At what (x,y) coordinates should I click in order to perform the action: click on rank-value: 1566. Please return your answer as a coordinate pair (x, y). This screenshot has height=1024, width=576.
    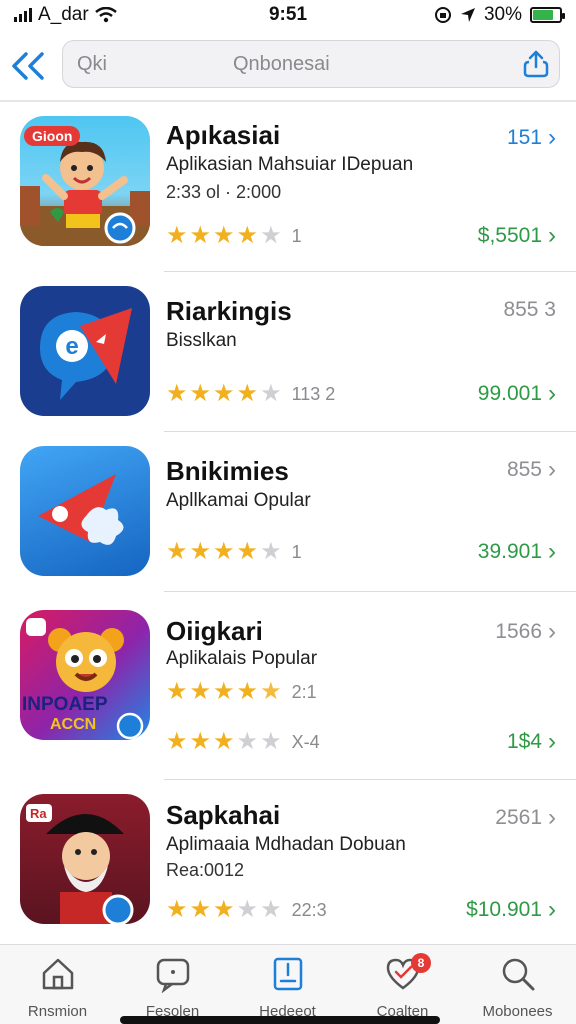
    Looking at the image, I should click on (518, 631).